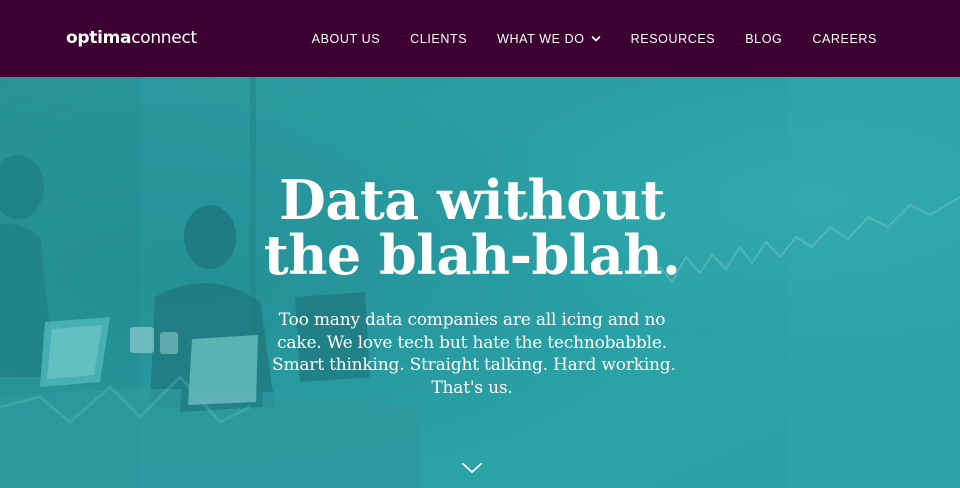 This screenshot has width=960, height=488. What do you see at coordinates (99, 38) in the screenshot?
I see `logo-text-bold: optima` at bounding box center [99, 38].